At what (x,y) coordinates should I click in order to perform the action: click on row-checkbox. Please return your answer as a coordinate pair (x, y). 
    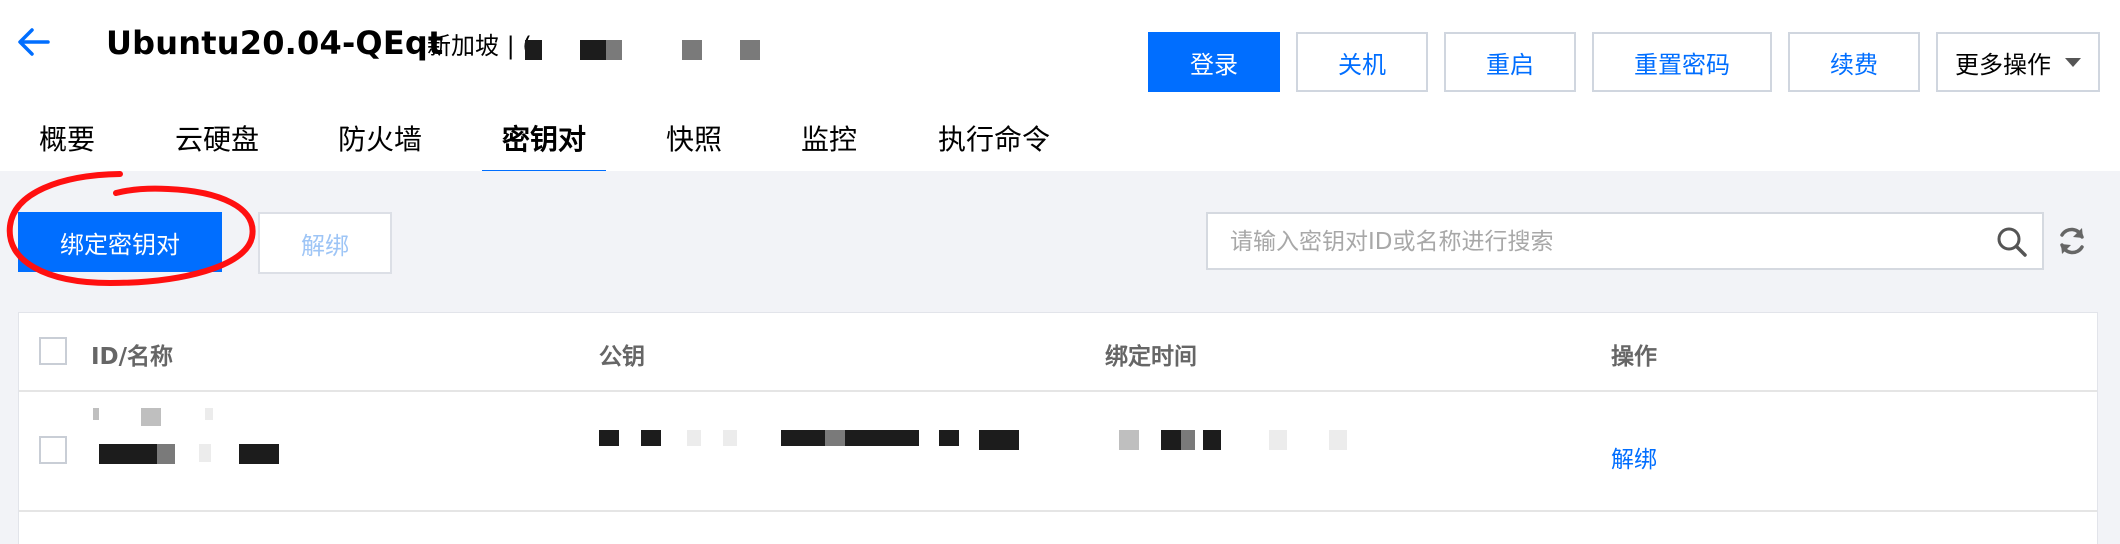
    Looking at the image, I should click on (53, 450).